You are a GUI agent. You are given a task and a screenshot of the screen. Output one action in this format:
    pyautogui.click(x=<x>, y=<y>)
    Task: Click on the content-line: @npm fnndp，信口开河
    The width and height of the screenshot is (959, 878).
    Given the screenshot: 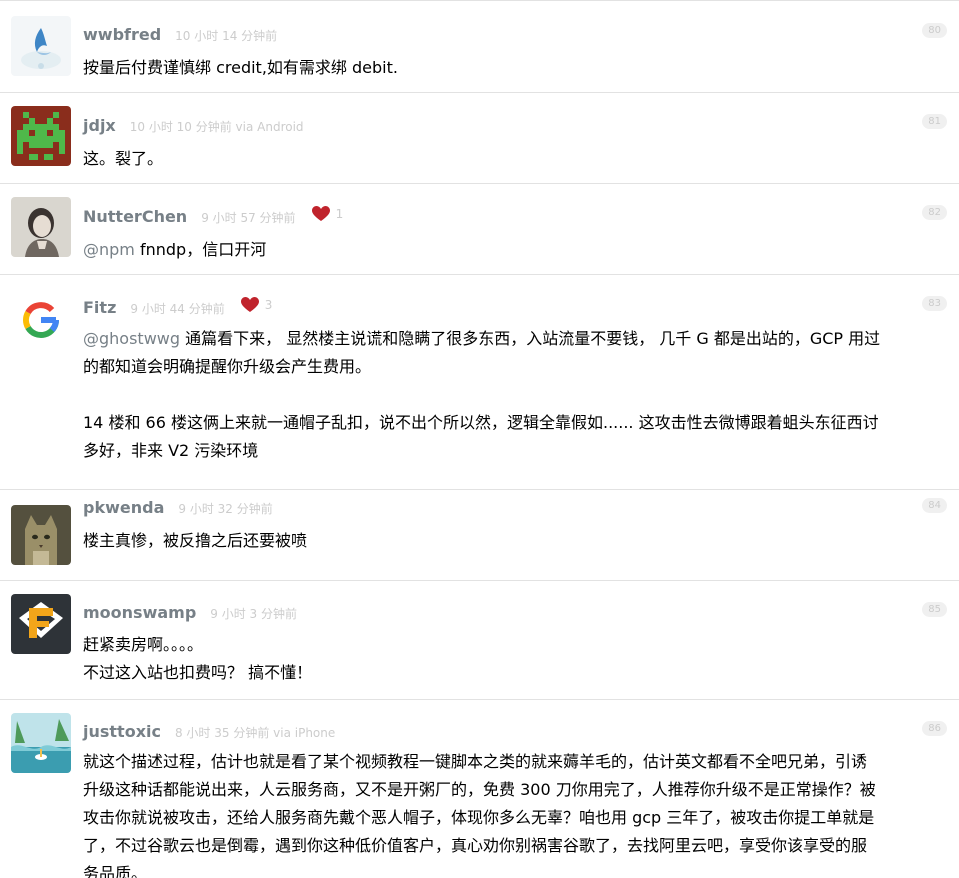 What is the action you would take?
    pyautogui.click(x=175, y=249)
    